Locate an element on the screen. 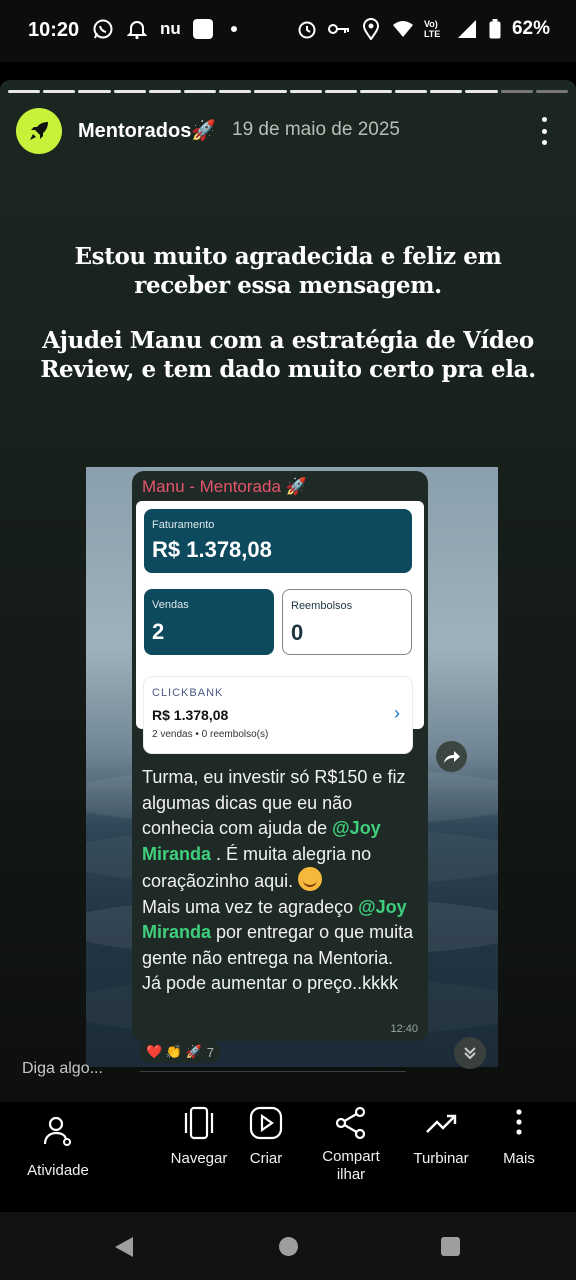 This screenshot has width=576, height=1280. sales-card: Vendas 2 is located at coordinates (209, 622).